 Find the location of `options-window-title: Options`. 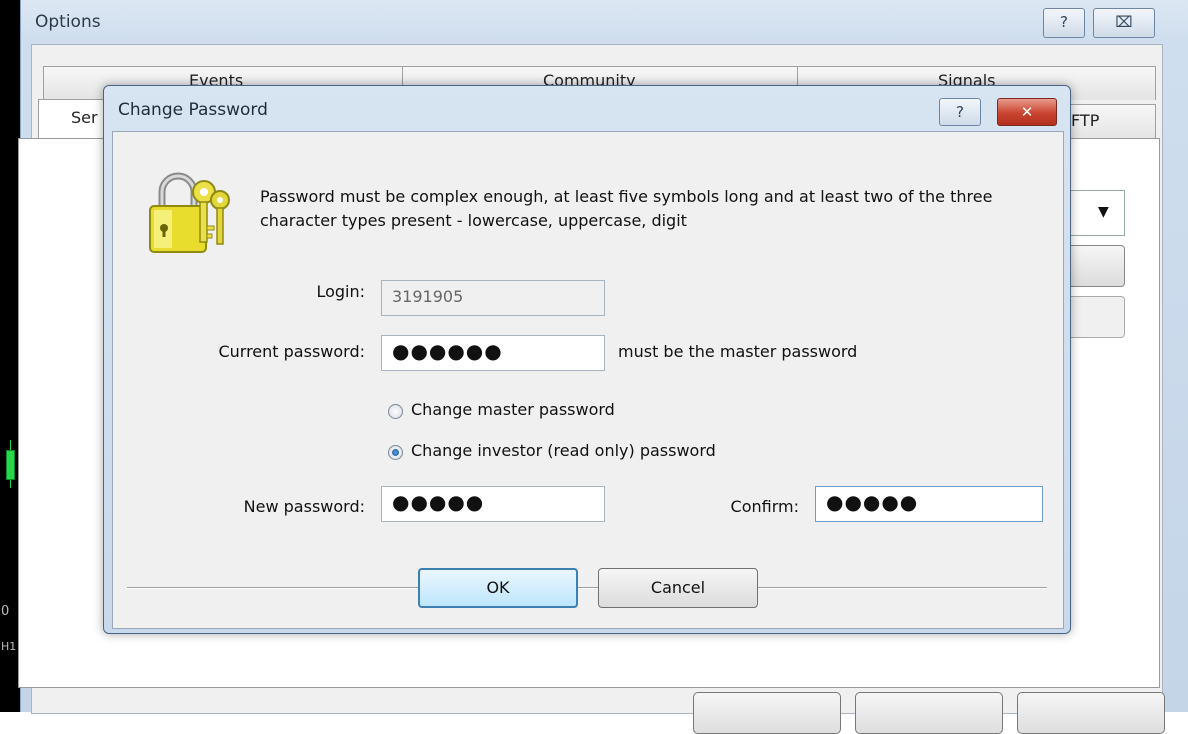

options-window-title: Options is located at coordinates (68, 22).